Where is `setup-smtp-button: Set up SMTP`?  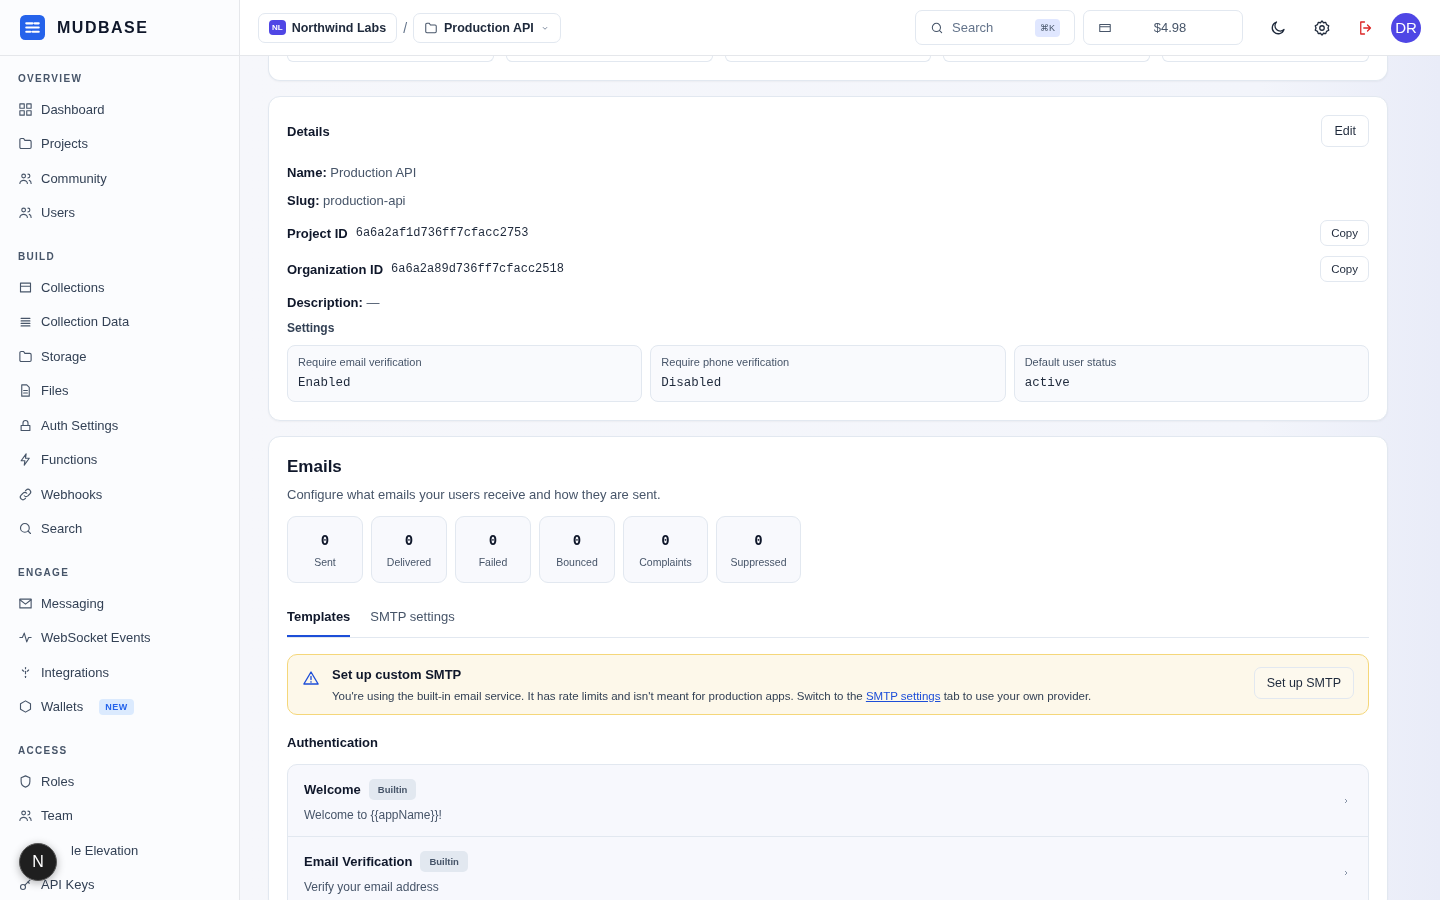
setup-smtp-button: Set up SMTP is located at coordinates (1303, 683).